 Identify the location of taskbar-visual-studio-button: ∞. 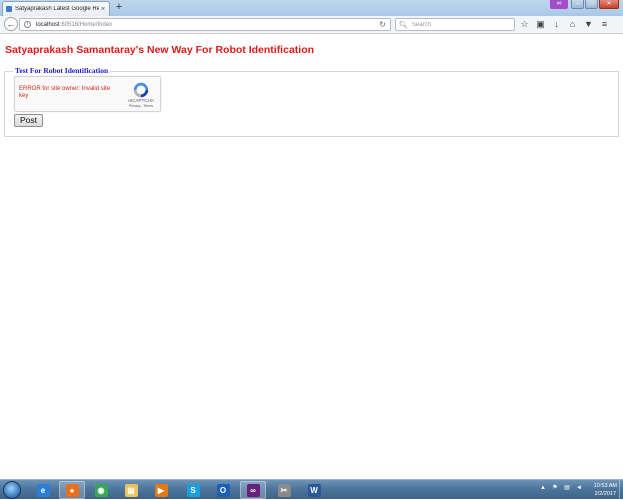
(253, 490).